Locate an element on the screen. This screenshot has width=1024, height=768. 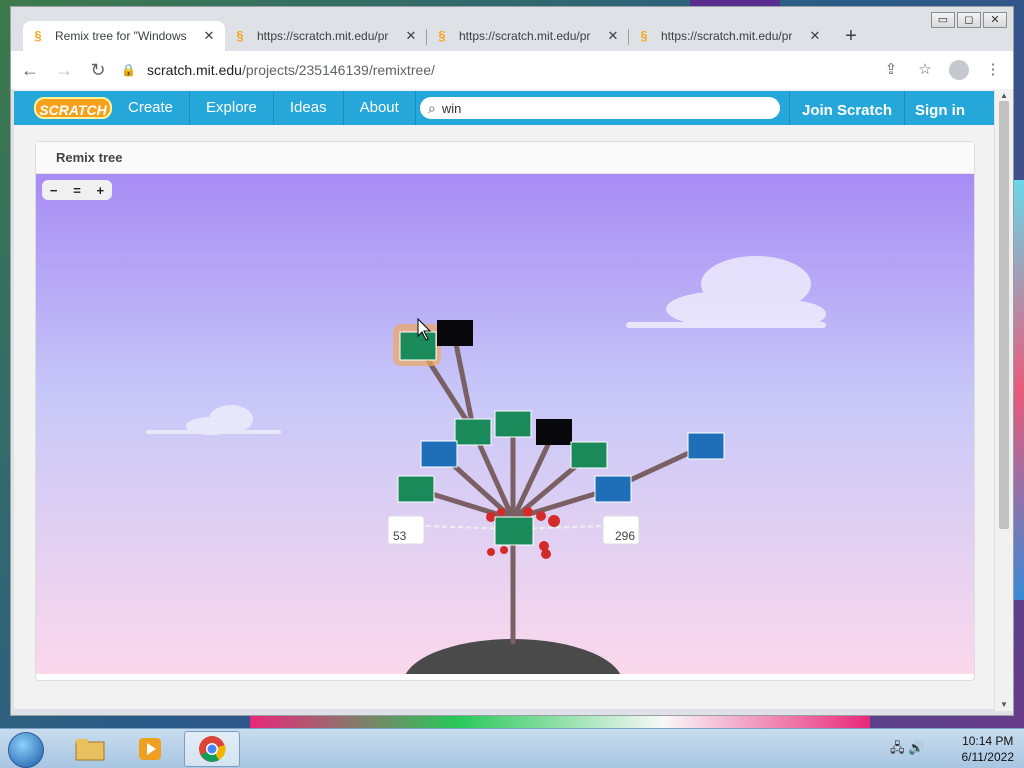
forward-button: → is located at coordinates (64, 70).